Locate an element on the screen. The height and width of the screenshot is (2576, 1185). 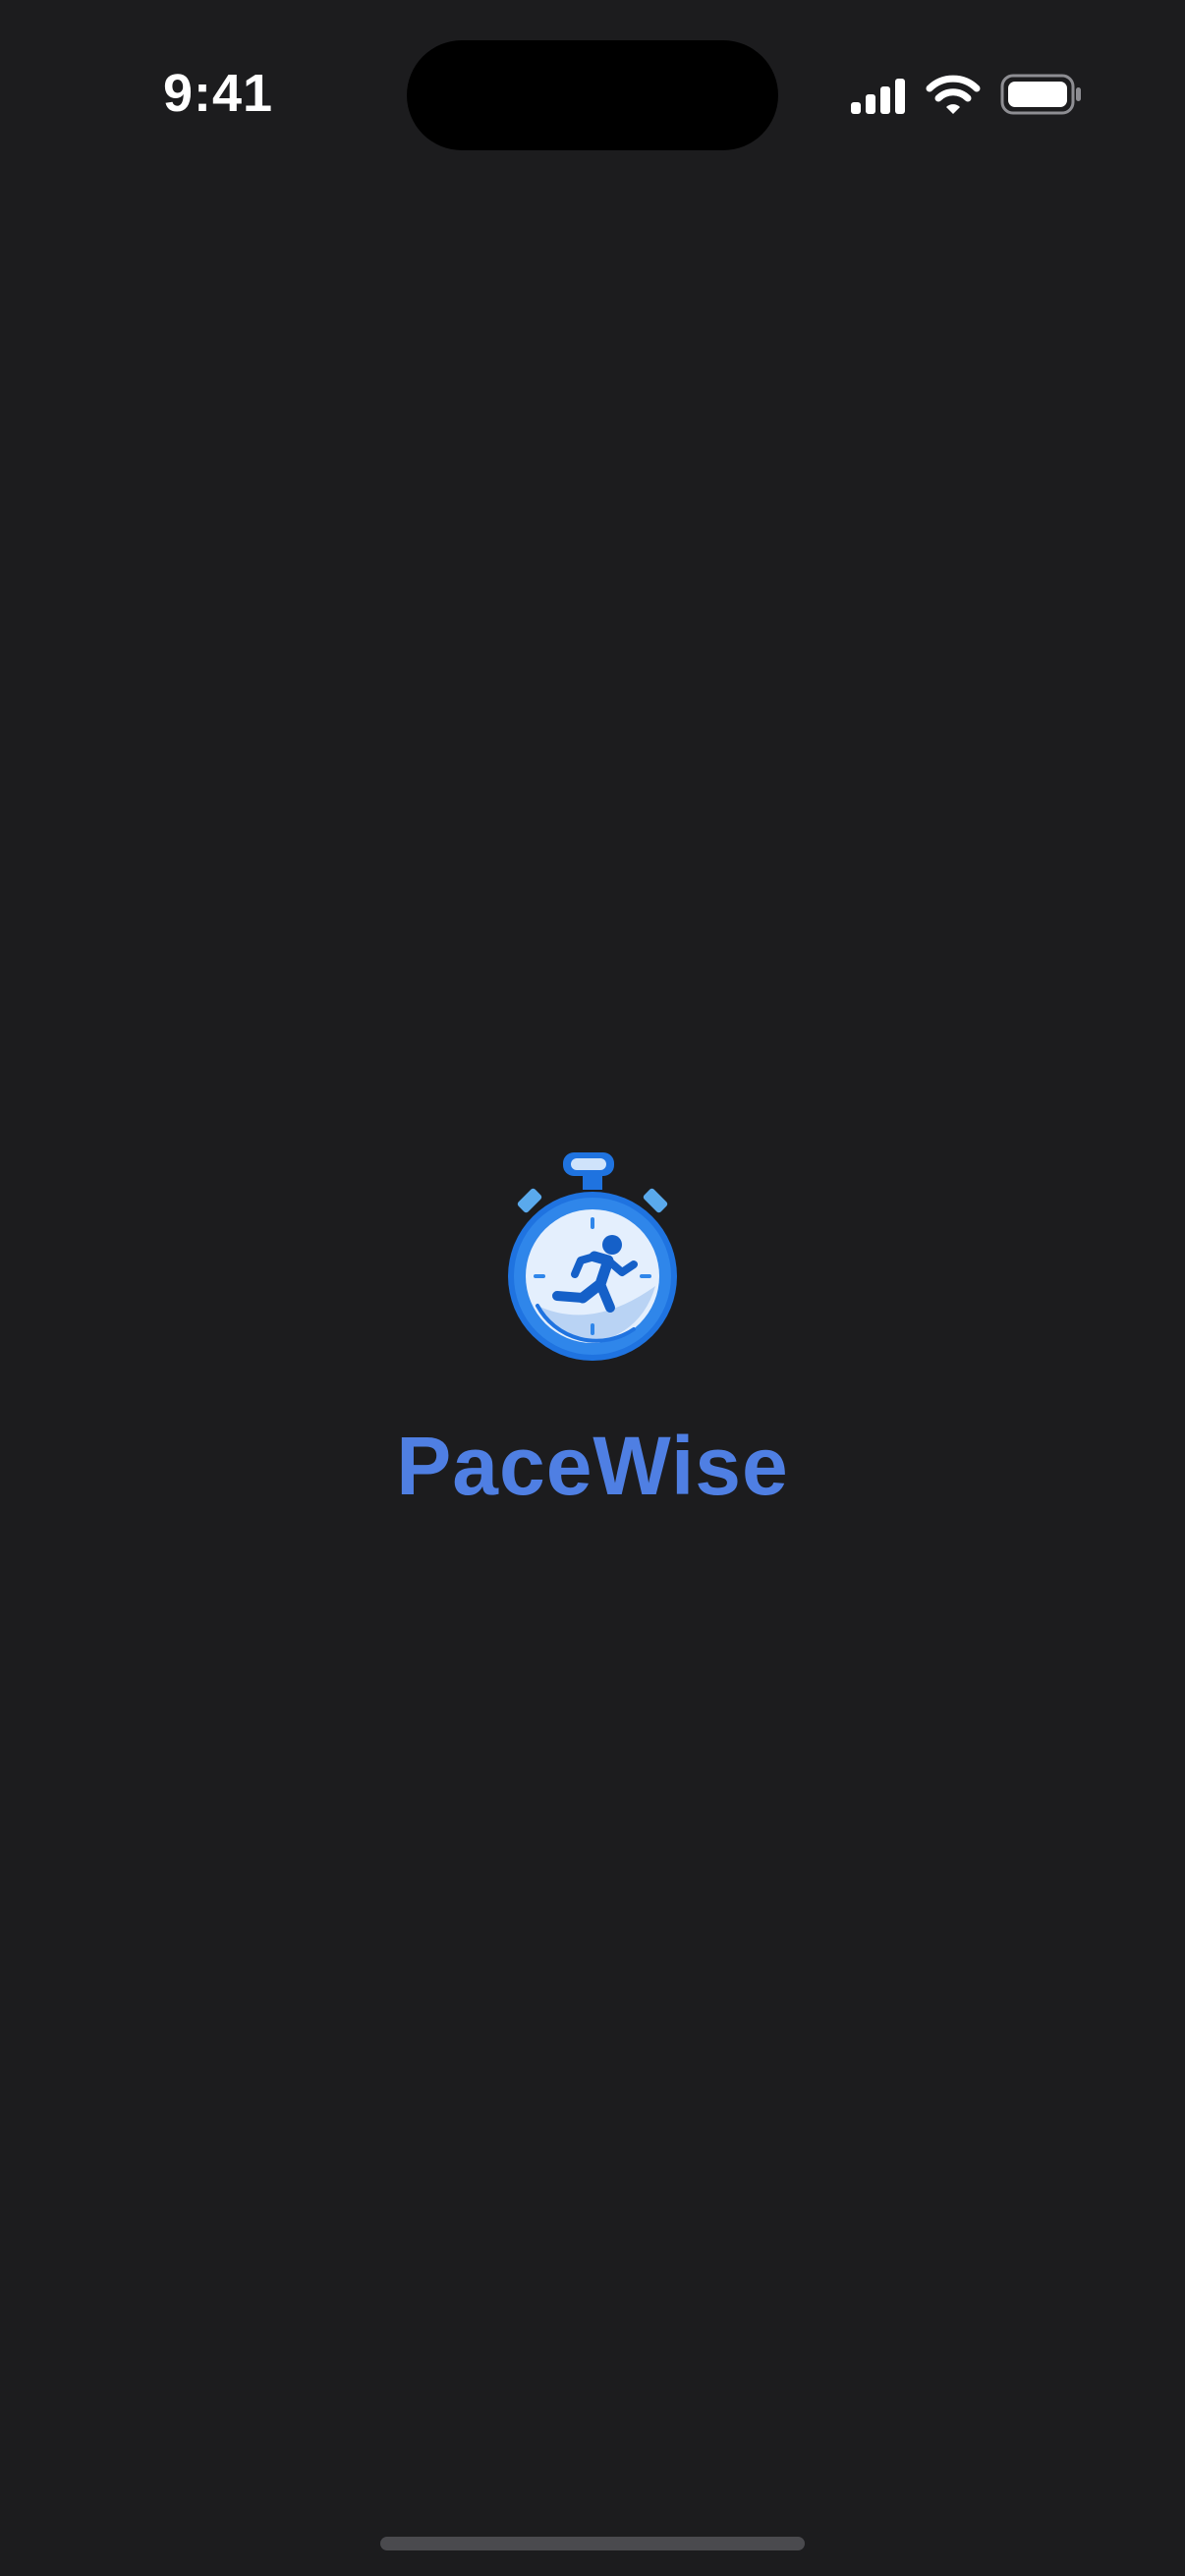
status-time: 9:41 is located at coordinates (219, 93).